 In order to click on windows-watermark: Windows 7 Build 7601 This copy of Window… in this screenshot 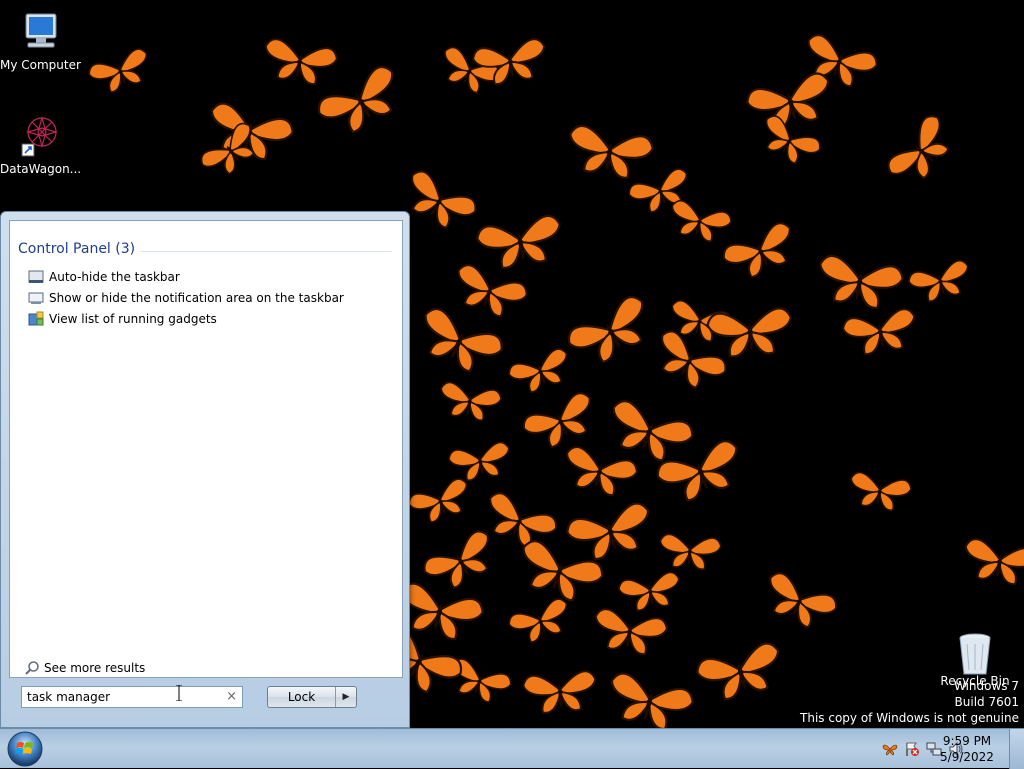, I will do `click(909, 702)`.